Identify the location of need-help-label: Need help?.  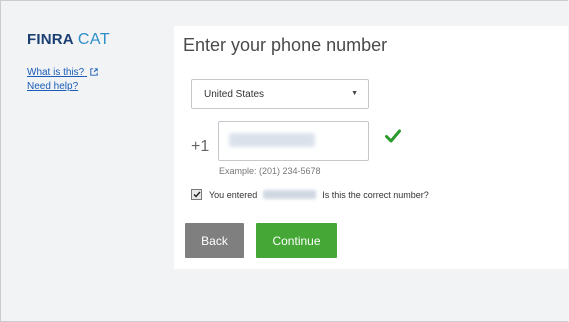
(53, 86).